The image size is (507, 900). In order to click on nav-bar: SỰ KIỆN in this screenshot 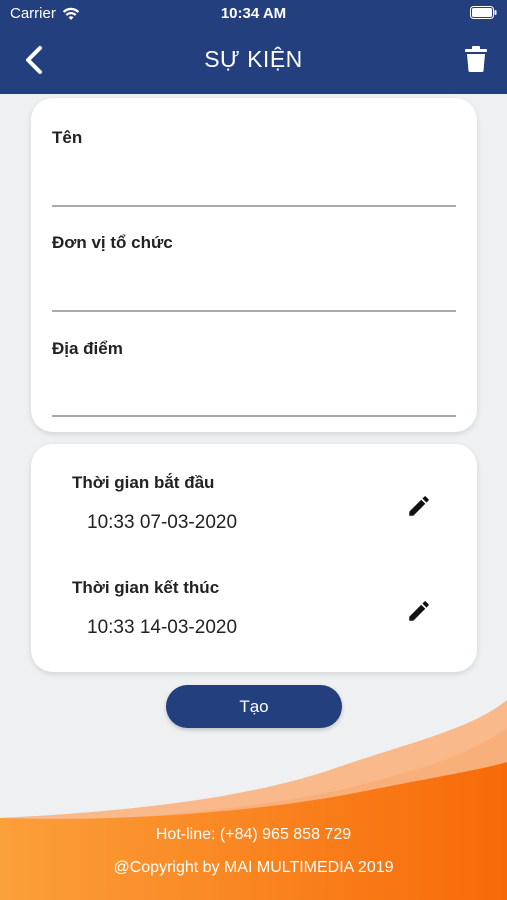, I will do `click(253, 60)`.